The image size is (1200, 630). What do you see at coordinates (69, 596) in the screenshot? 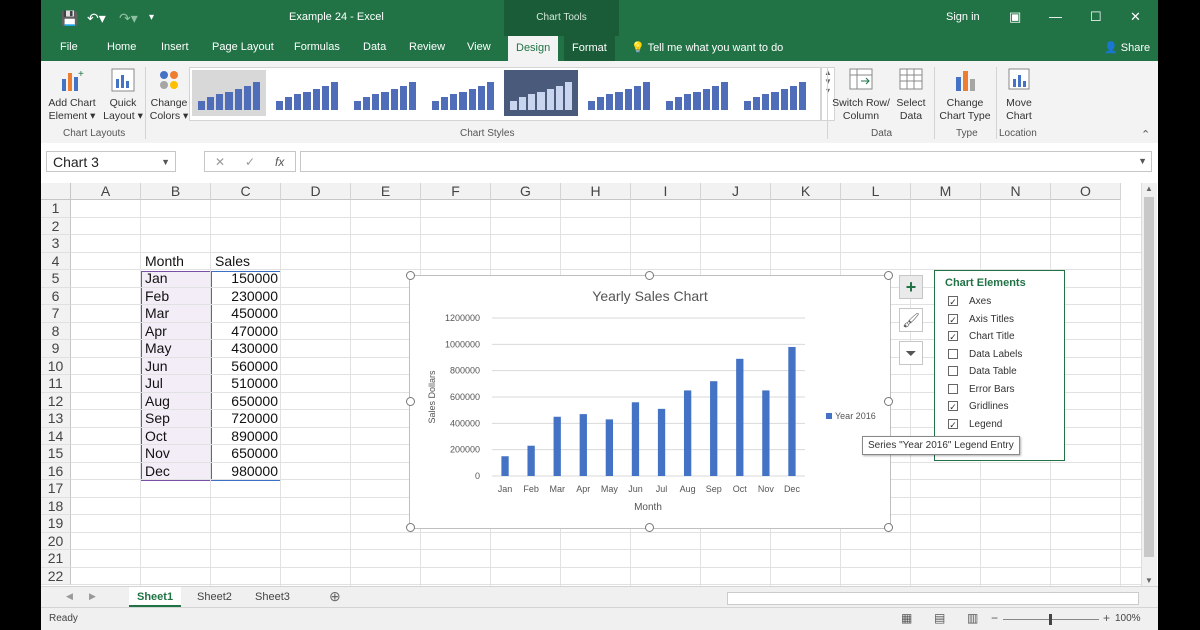
I see `prev-sheet-icon: ◀` at bounding box center [69, 596].